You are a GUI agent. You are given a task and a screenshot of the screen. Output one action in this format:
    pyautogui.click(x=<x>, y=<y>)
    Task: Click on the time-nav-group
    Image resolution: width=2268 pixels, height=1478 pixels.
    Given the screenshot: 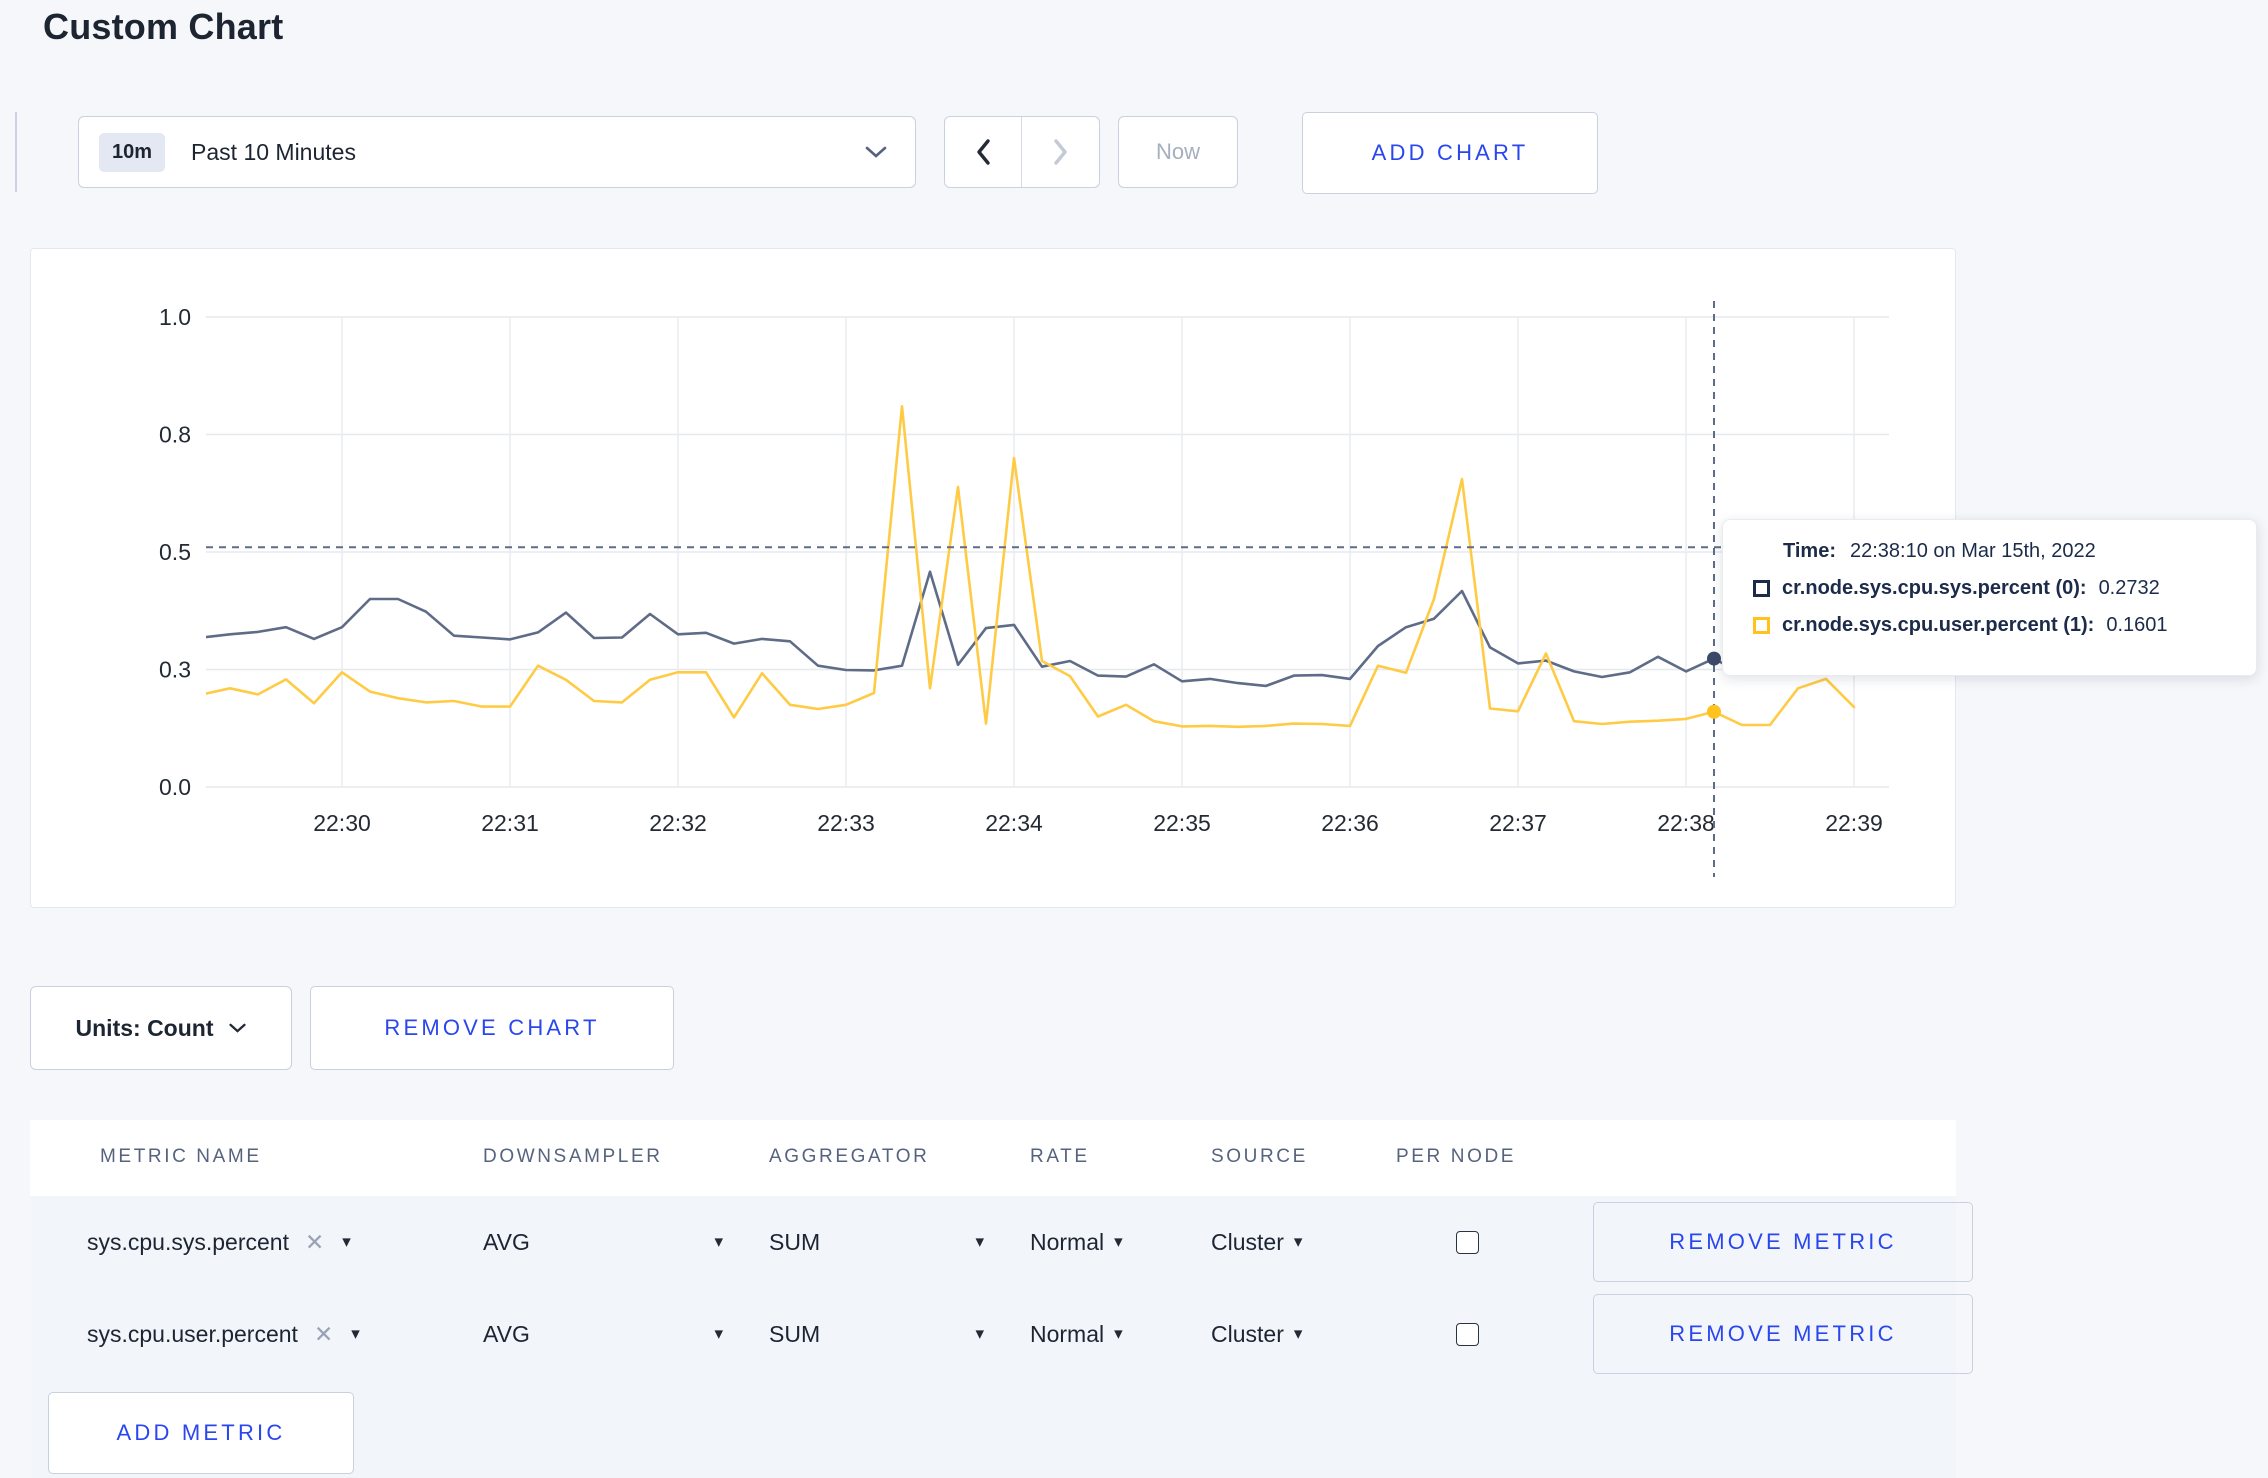 What is the action you would take?
    pyautogui.click(x=1022, y=152)
    